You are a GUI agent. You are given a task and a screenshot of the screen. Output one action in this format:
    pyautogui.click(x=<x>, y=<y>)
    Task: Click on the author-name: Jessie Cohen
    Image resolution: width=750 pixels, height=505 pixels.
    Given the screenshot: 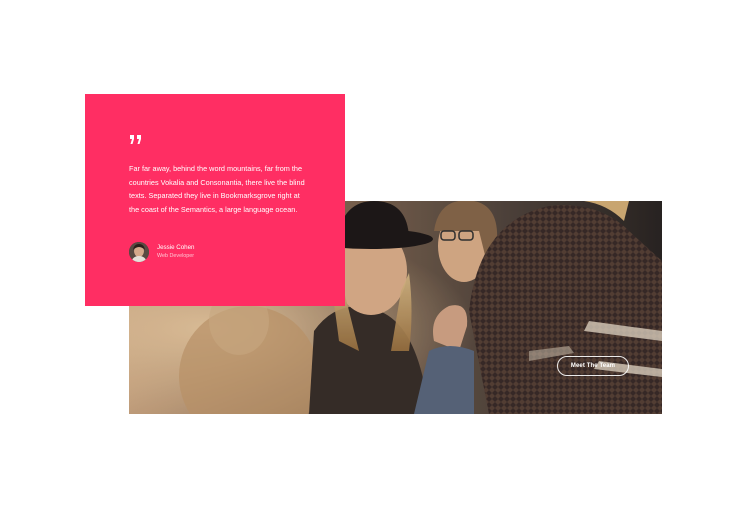 What is the action you would take?
    pyautogui.click(x=176, y=247)
    